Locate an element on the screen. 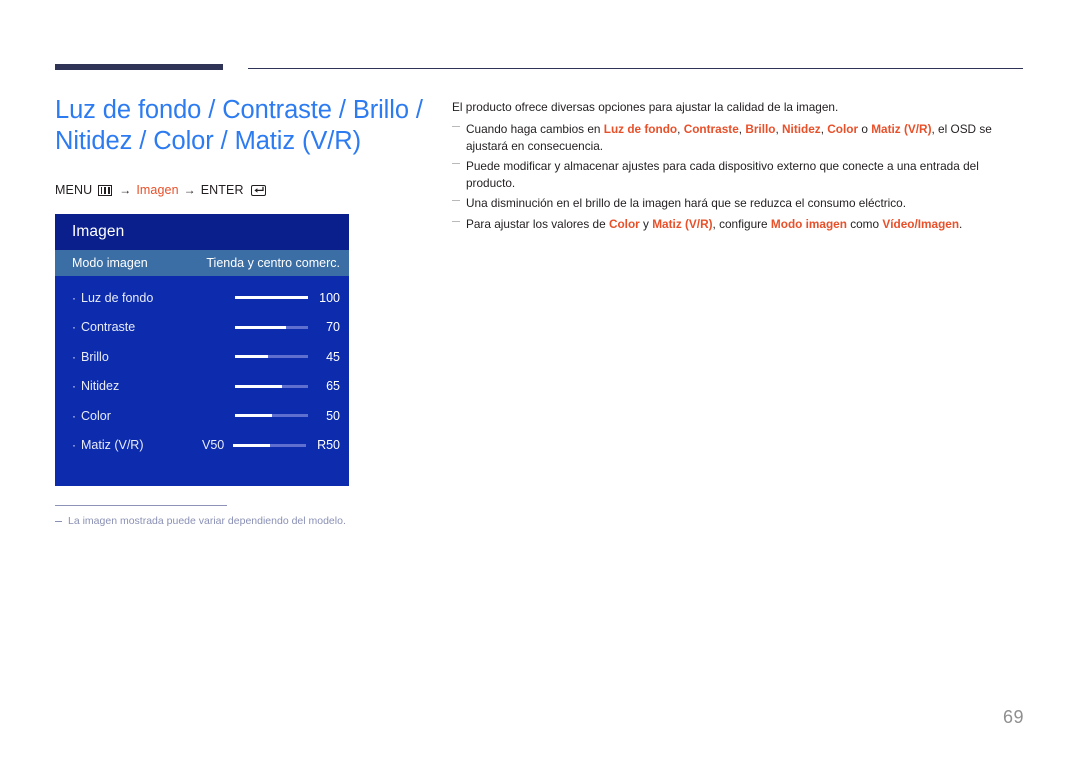 This screenshot has width=1080, height=763. footnote-dash-icon is located at coordinates (58, 521).